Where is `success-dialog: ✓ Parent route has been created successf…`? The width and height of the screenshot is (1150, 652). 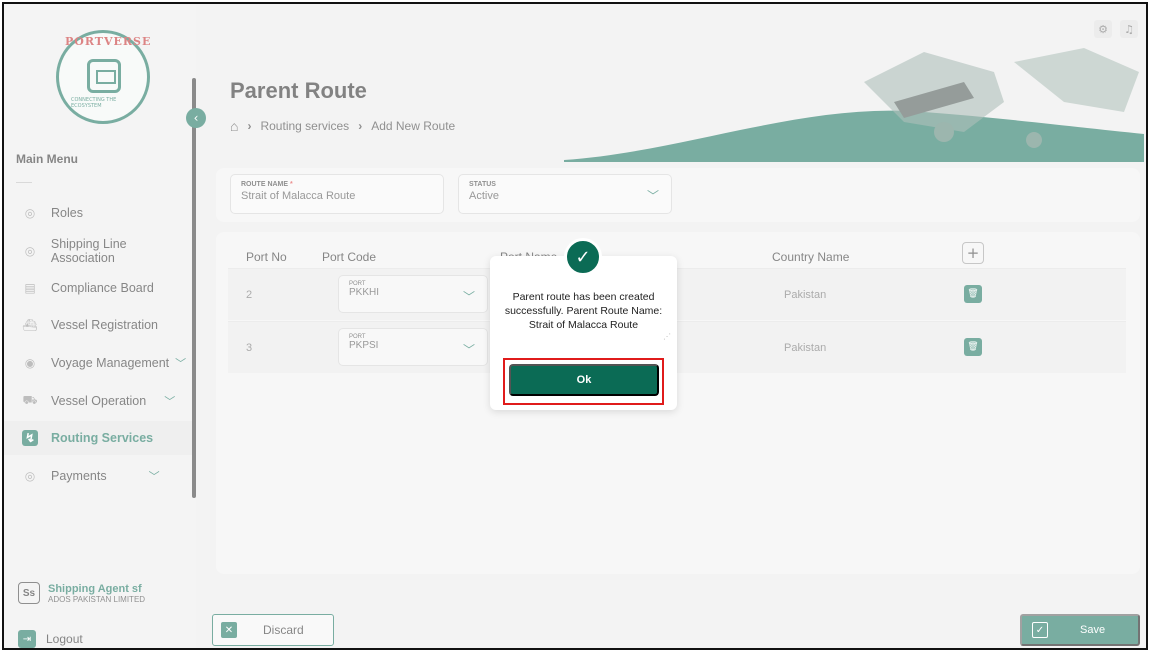 success-dialog: ✓ Parent route has been created successf… is located at coordinates (583, 324).